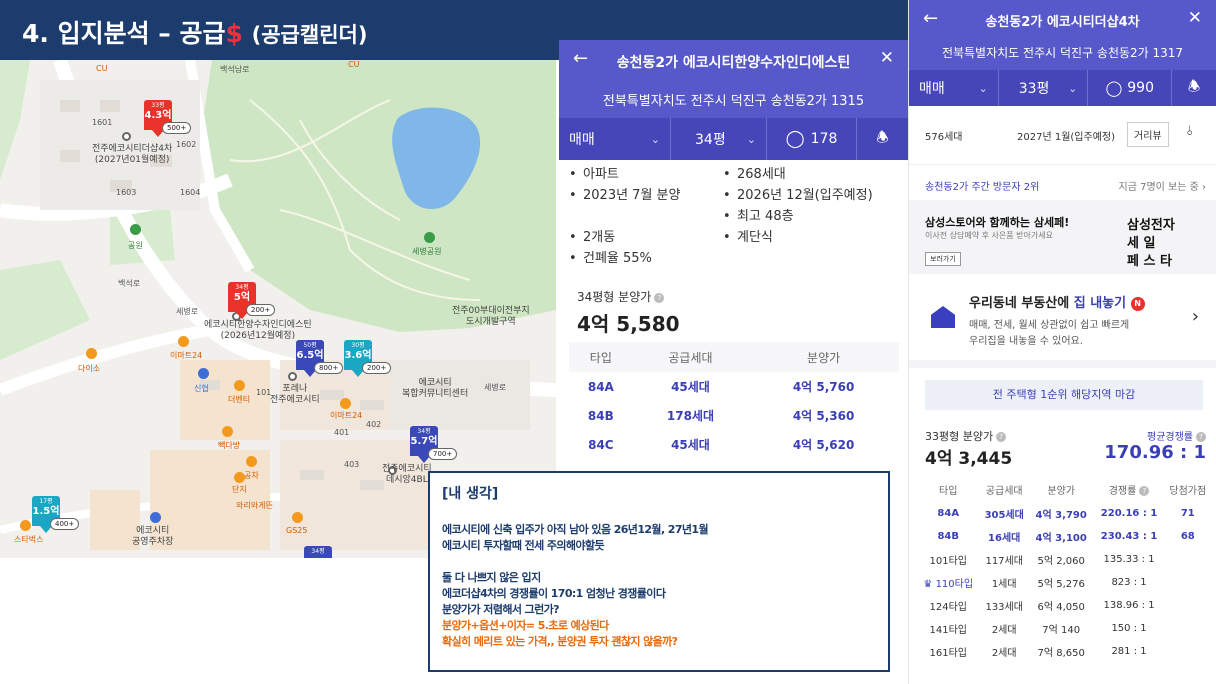 The width and height of the screenshot is (1216, 684). I want to click on map-label-lot-402: 402, so click(374, 424).